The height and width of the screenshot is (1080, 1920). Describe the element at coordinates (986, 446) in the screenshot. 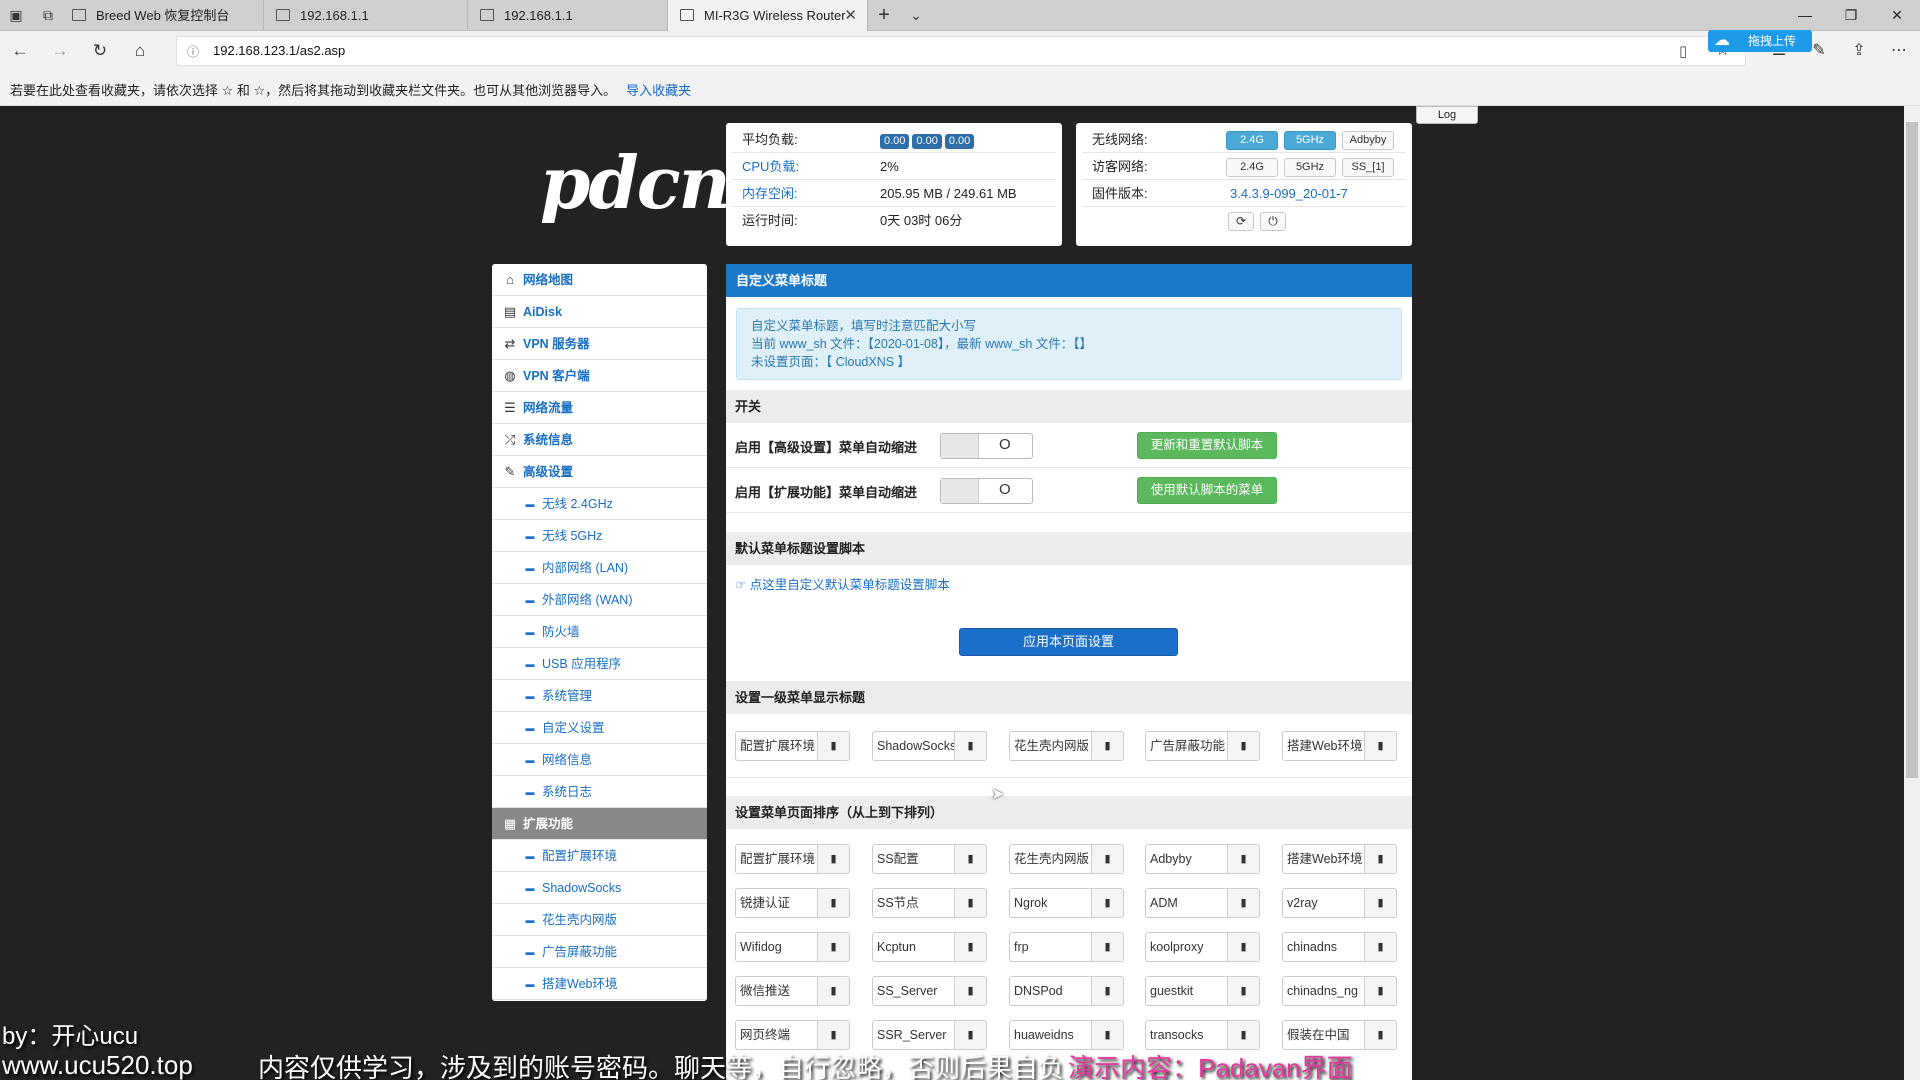

I see `advanced-indent-toggle: O` at that location.